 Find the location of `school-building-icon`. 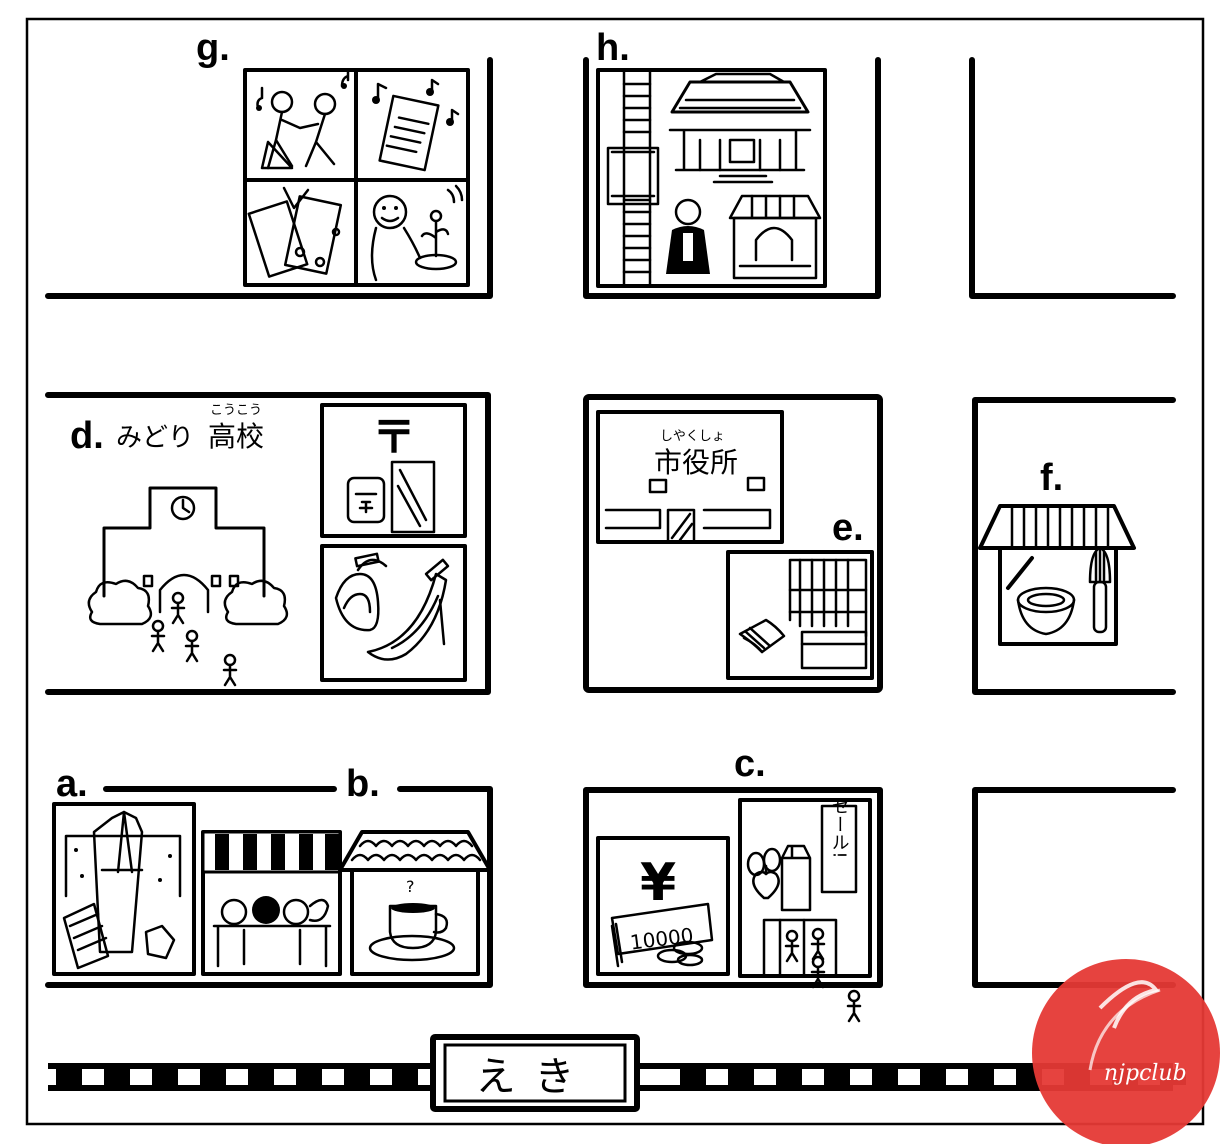

school-building-icon is located at coordinates (188, 556).